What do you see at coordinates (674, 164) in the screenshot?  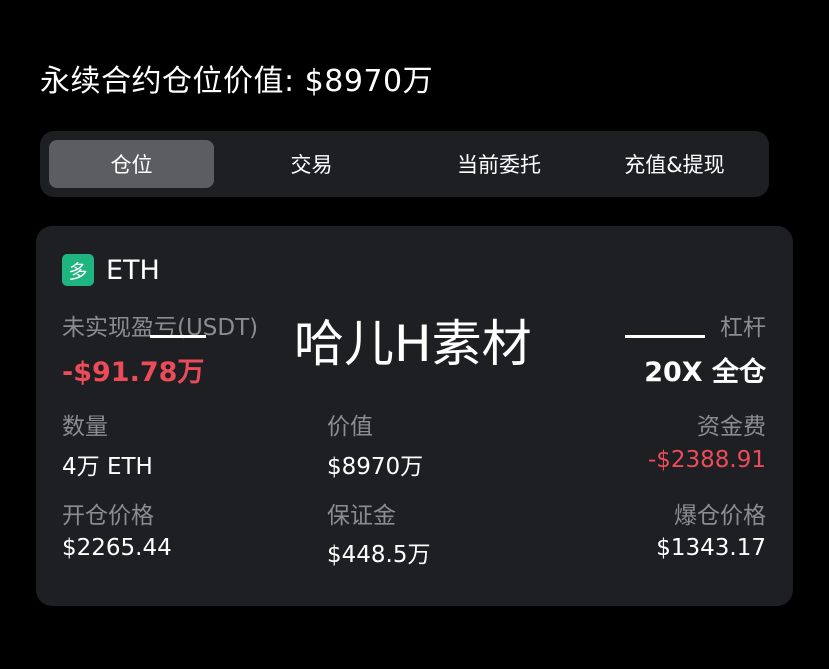 I see `tab-deposit-withdraw: 充值&提现` at bounding box center [674, 164].